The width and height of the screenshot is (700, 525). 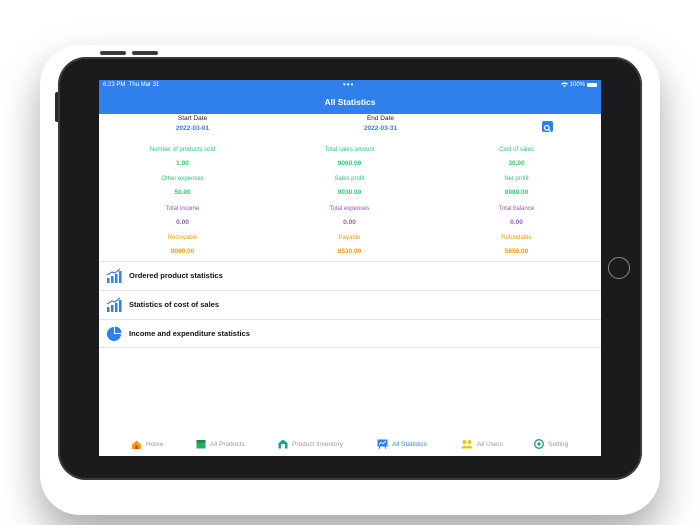 I want to click on start-date-label: Start Date, so click(x=192, y=118).